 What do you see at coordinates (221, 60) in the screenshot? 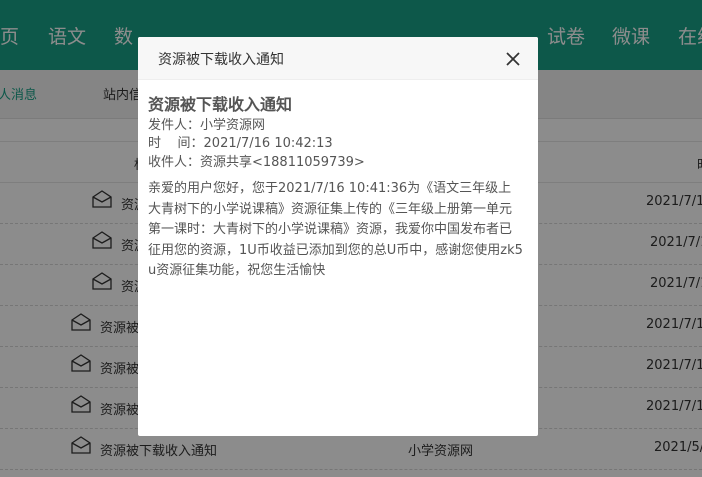
I see `dialog-title: 资源被下载收入通知` at bounding box center [221, 60].